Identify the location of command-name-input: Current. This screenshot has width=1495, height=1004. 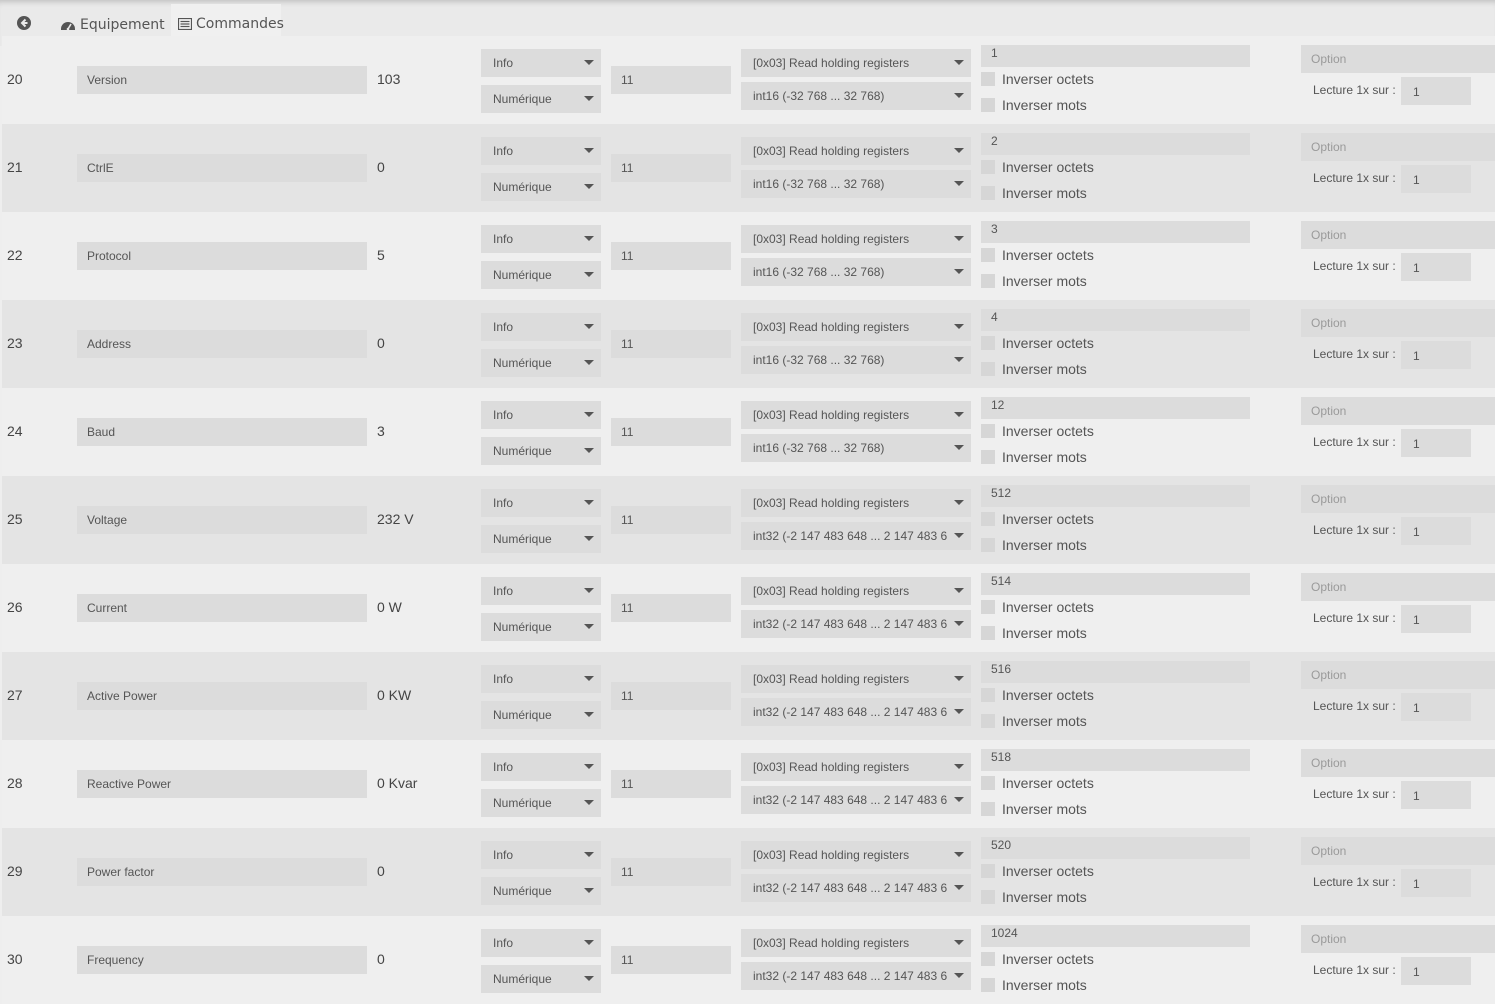
(222, 608).